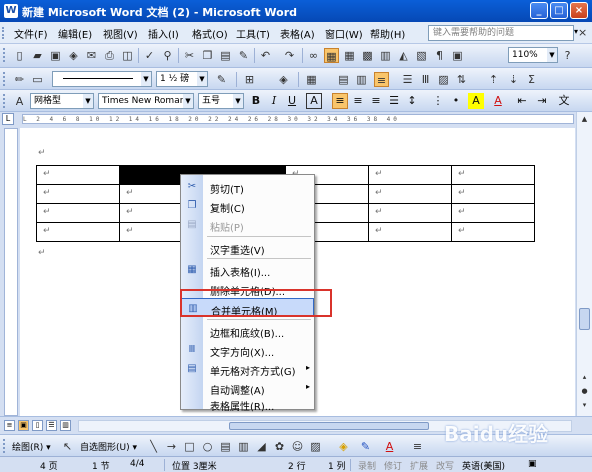 This screenshot has height=472, width=592. What do you see at coordinates (207, 55) in the screenshot?
I see `copy-icon: ❐` at bounding box center [207, 55].